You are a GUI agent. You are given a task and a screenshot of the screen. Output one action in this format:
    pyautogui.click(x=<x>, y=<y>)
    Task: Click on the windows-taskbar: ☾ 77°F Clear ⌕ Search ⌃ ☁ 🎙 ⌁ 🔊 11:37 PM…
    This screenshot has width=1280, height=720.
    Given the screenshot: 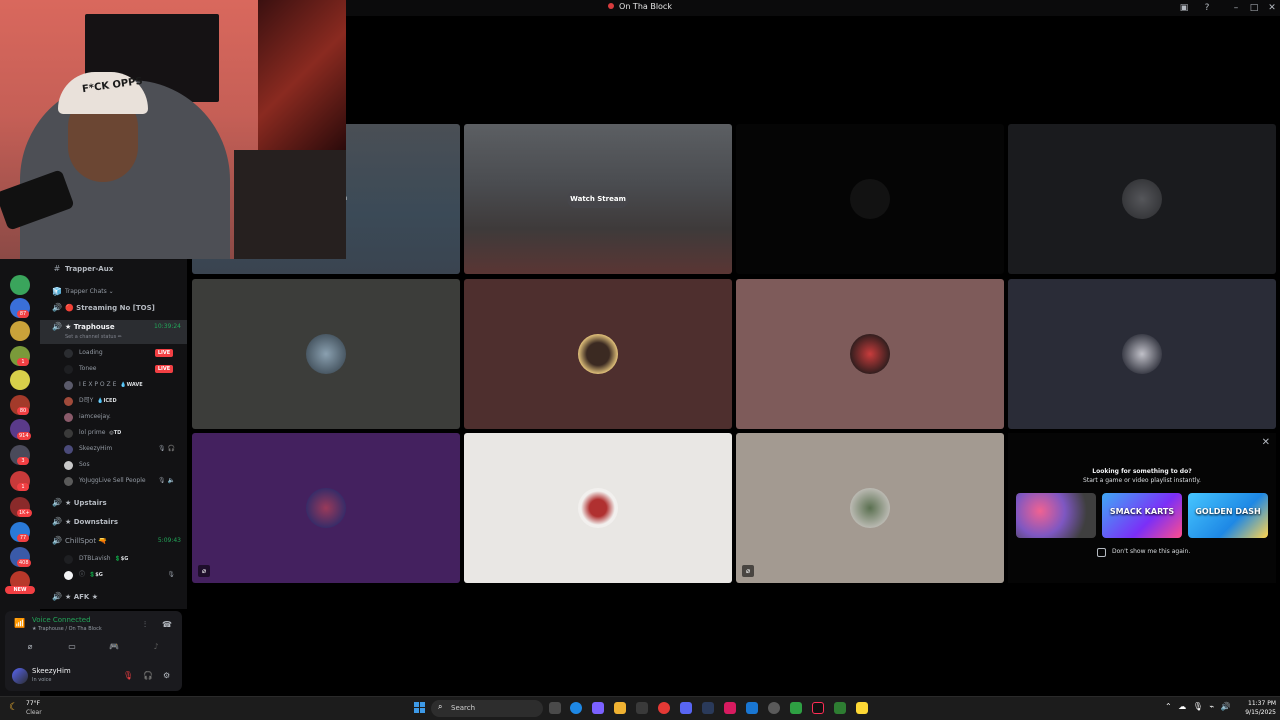 What is the action you would take?
    pyautogui.click(x=640, y=708)
    